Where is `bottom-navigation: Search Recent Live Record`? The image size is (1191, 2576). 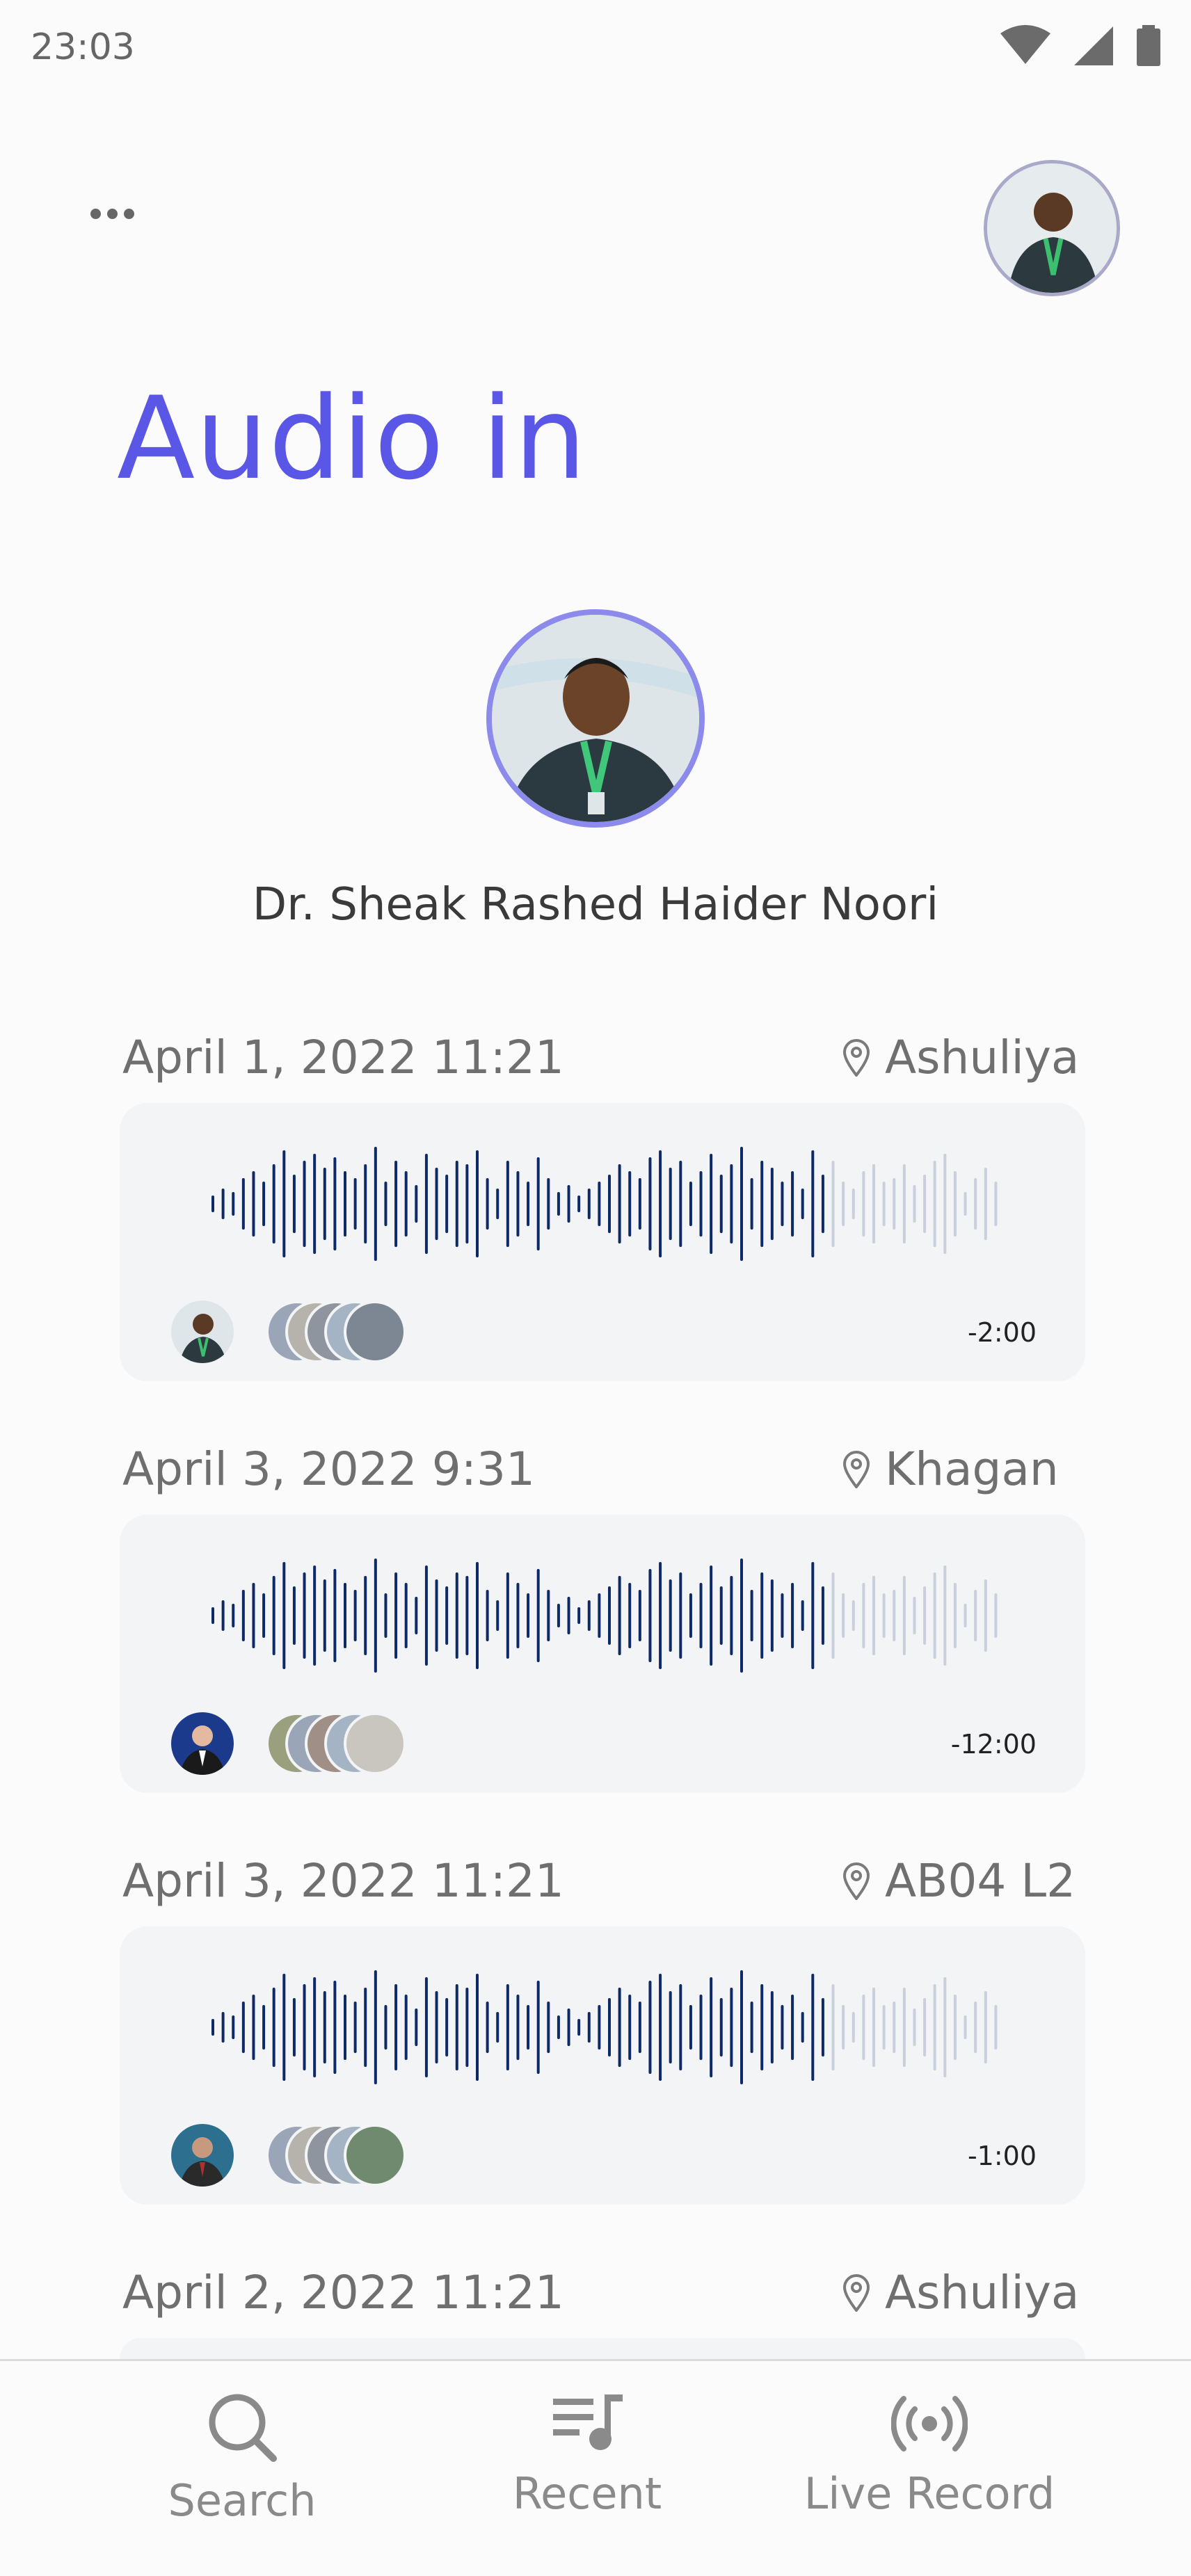 bottom-navigation: Search Recent Live Record is located at coordinates (595, 2467).